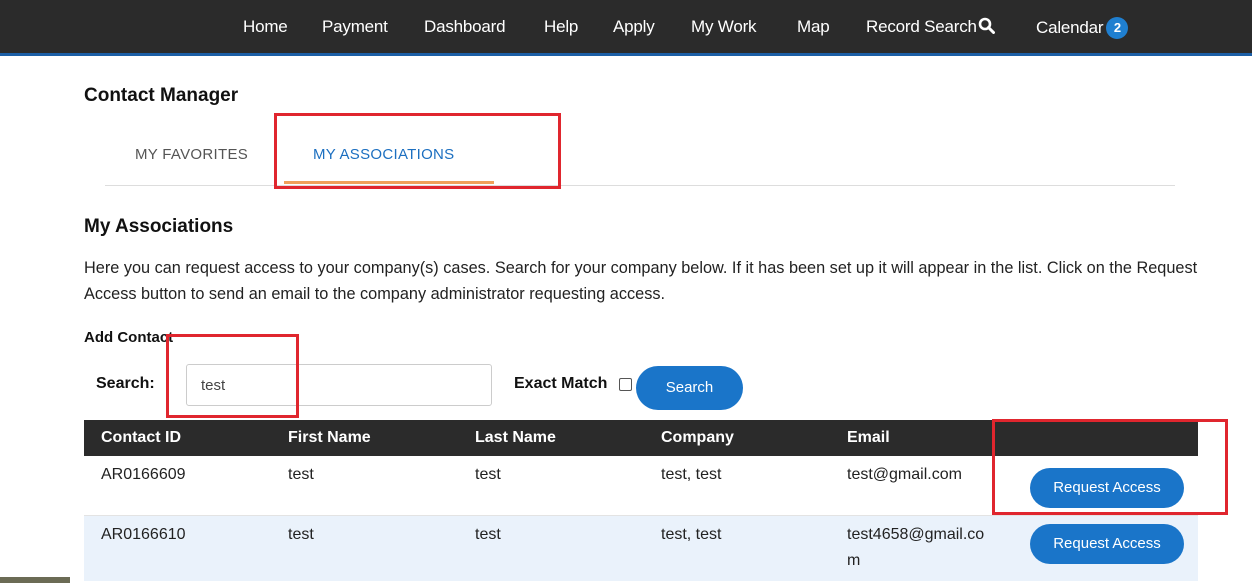 Image resolution: width=1252 pixels, height=583 pixels. I want to click on calendar-count-badge: 2, so click(1117, 28).